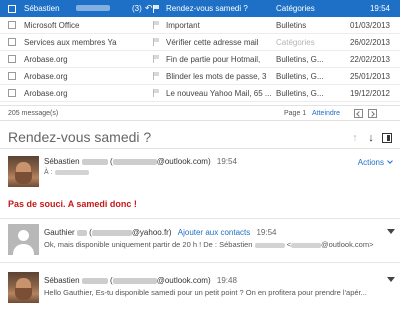 The height and width of the screenshot is (321, 400). I want to click on message-date: 22/02/2013, so click(369, 59).